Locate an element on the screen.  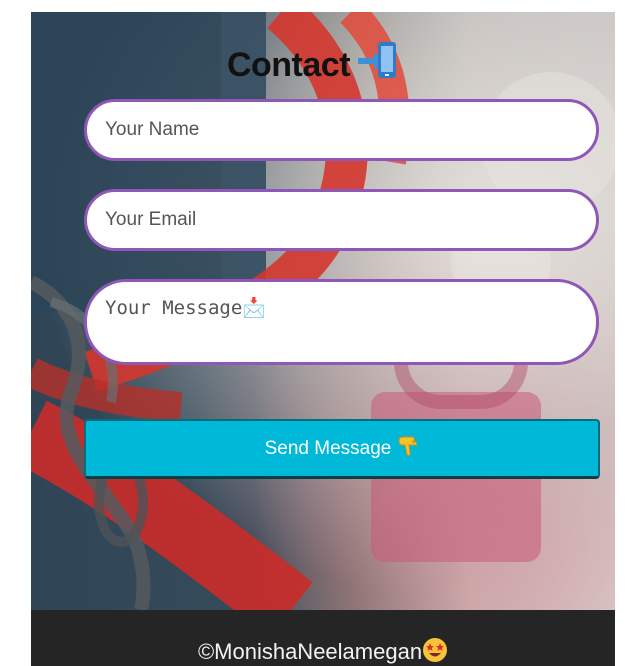
footer-copyright: ©MonishaNeelamegan is located at coordinates (323, 651).